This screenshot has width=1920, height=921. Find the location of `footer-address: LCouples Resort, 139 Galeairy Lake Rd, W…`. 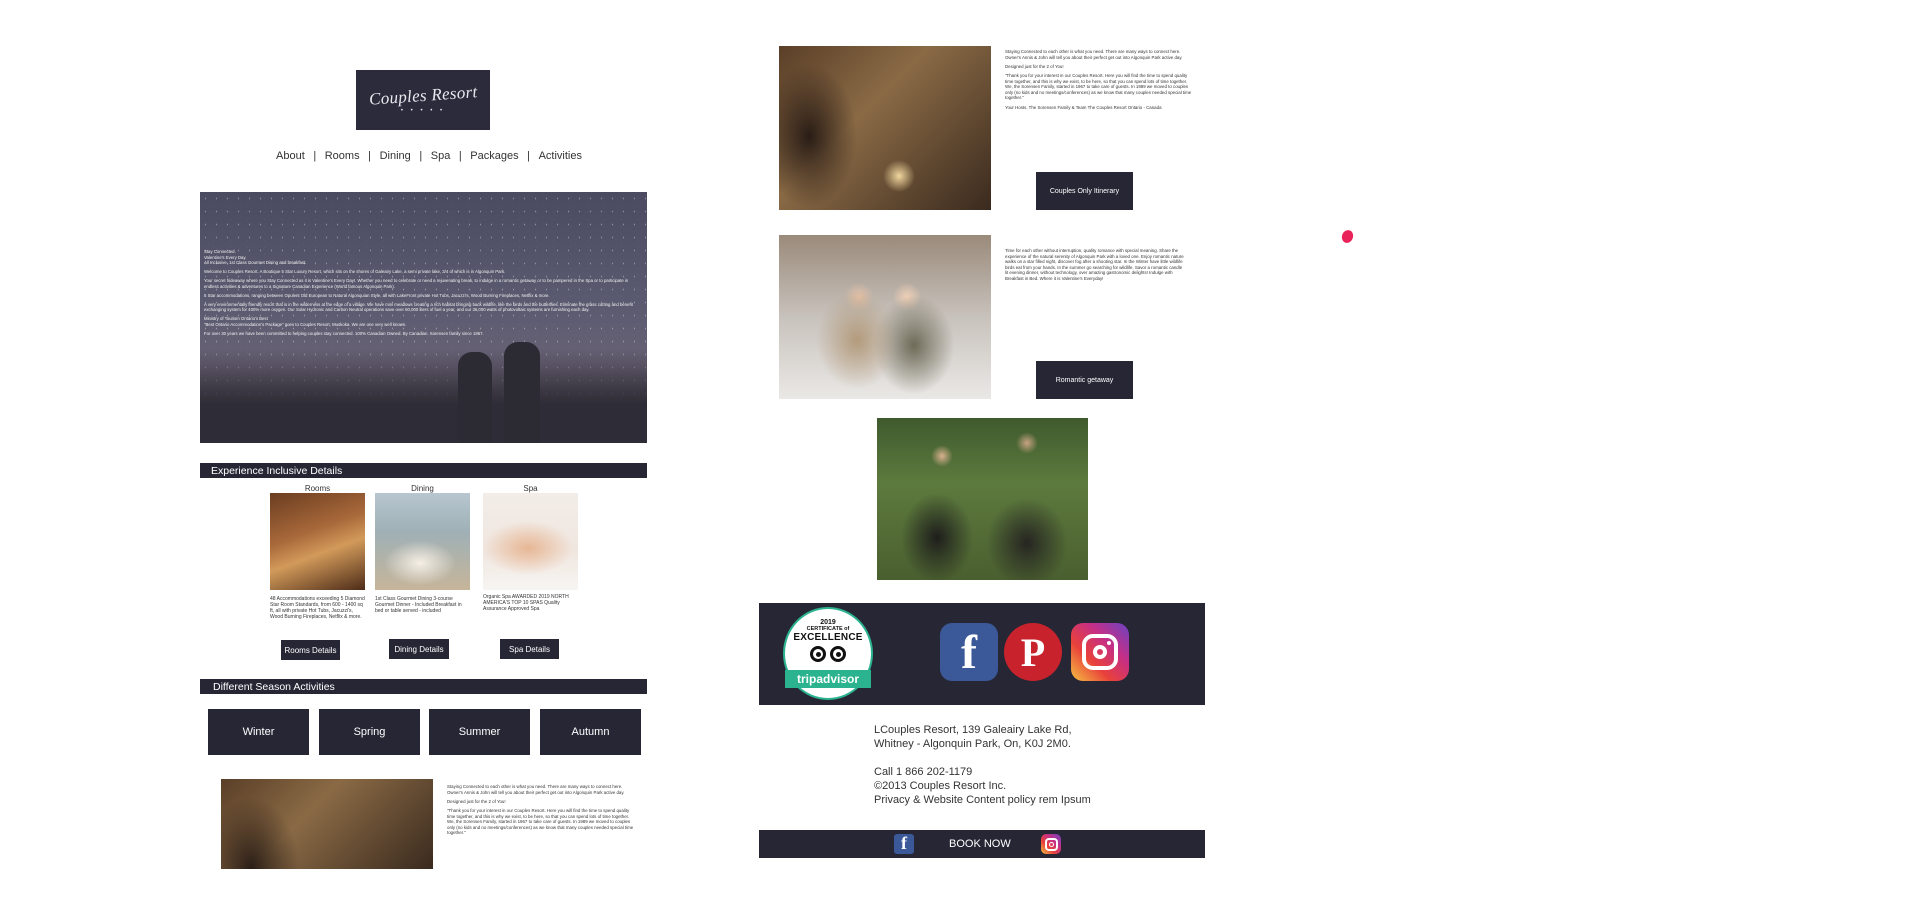

footer-address: LCouples Resort, 139 Galeairy Lake Rd, W… is located at coordinates (982, 765).